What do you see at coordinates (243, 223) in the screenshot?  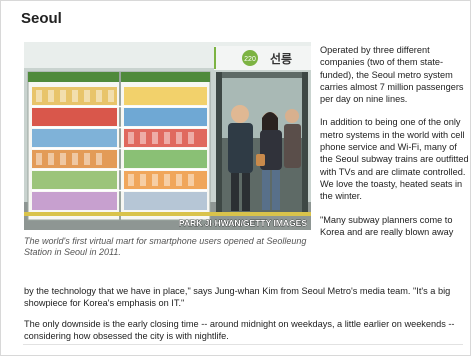 I see `photo-credit: PARK JI-HWAN/GETTY IMAGES` at bounding box center [243, 223].